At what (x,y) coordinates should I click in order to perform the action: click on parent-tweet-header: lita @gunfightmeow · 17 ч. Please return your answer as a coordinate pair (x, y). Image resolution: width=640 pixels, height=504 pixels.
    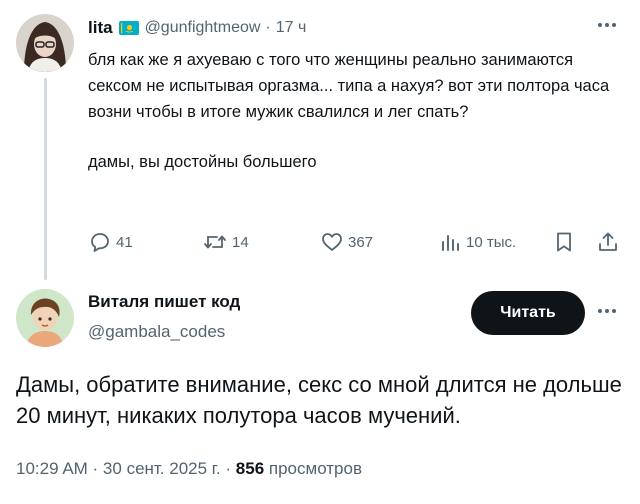
    Looking at the image, I should click on (197, 28).